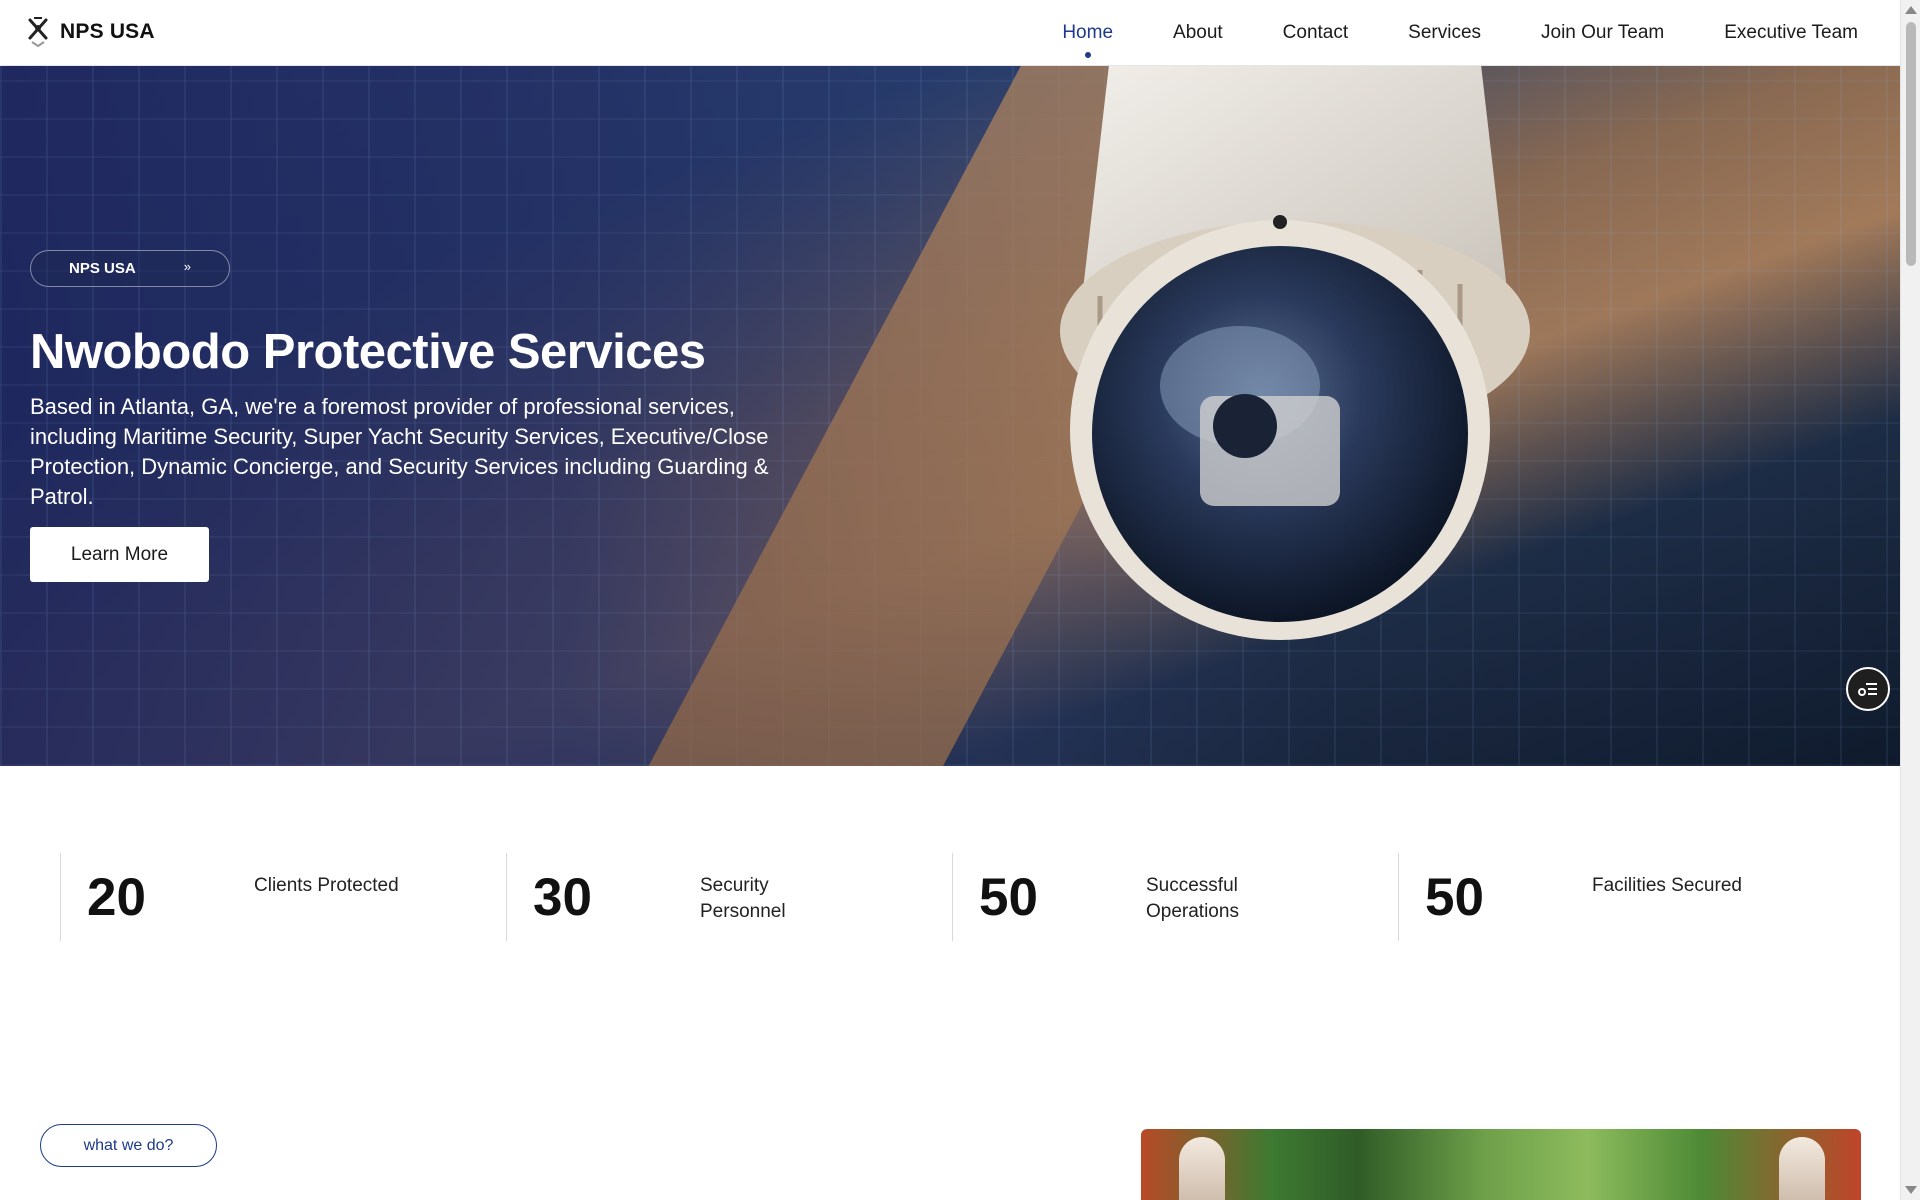 This screenshot has width=1920, height=1200. What do you see at coordinates (187, 266) in the screenshot?
I see `double-chevron-right-icon: »` at bounding box center [187, 266].